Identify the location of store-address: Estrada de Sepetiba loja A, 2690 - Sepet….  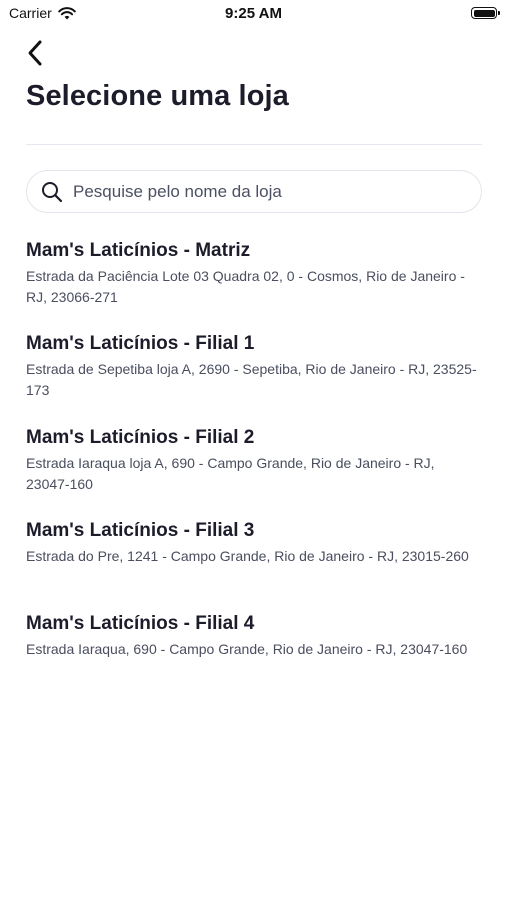
(251, 380).